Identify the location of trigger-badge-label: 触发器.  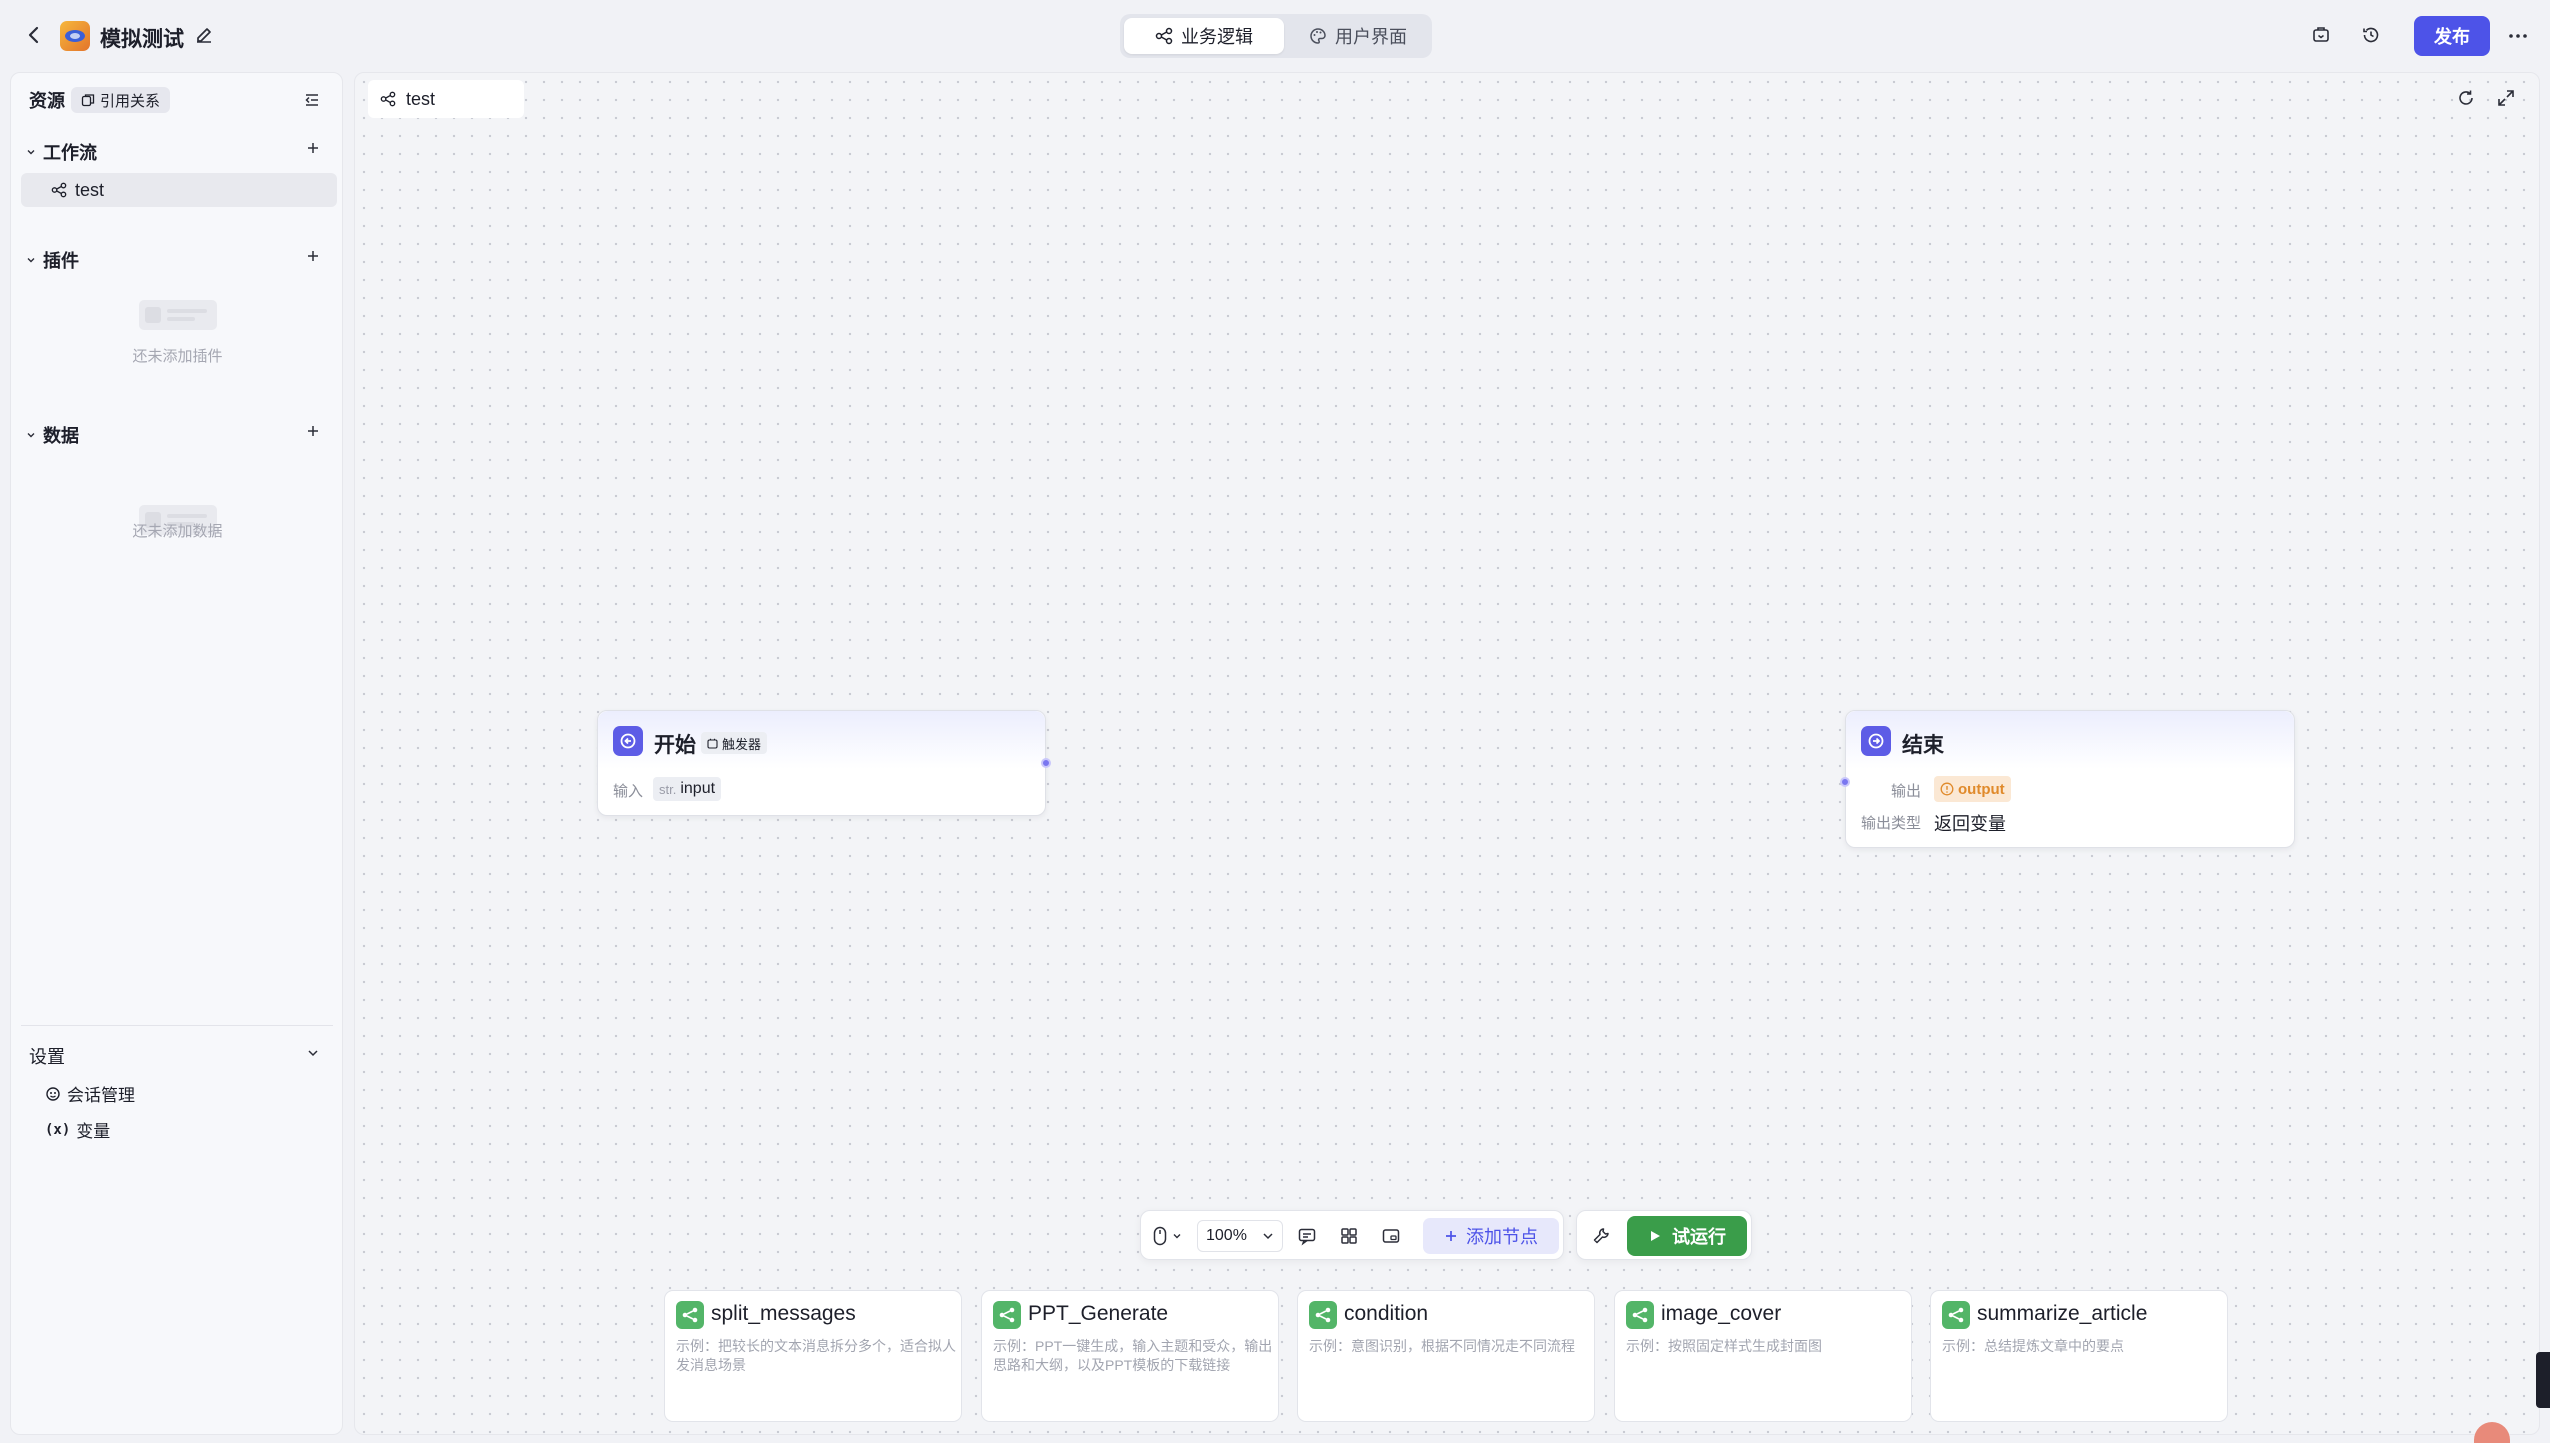
(742, 744).